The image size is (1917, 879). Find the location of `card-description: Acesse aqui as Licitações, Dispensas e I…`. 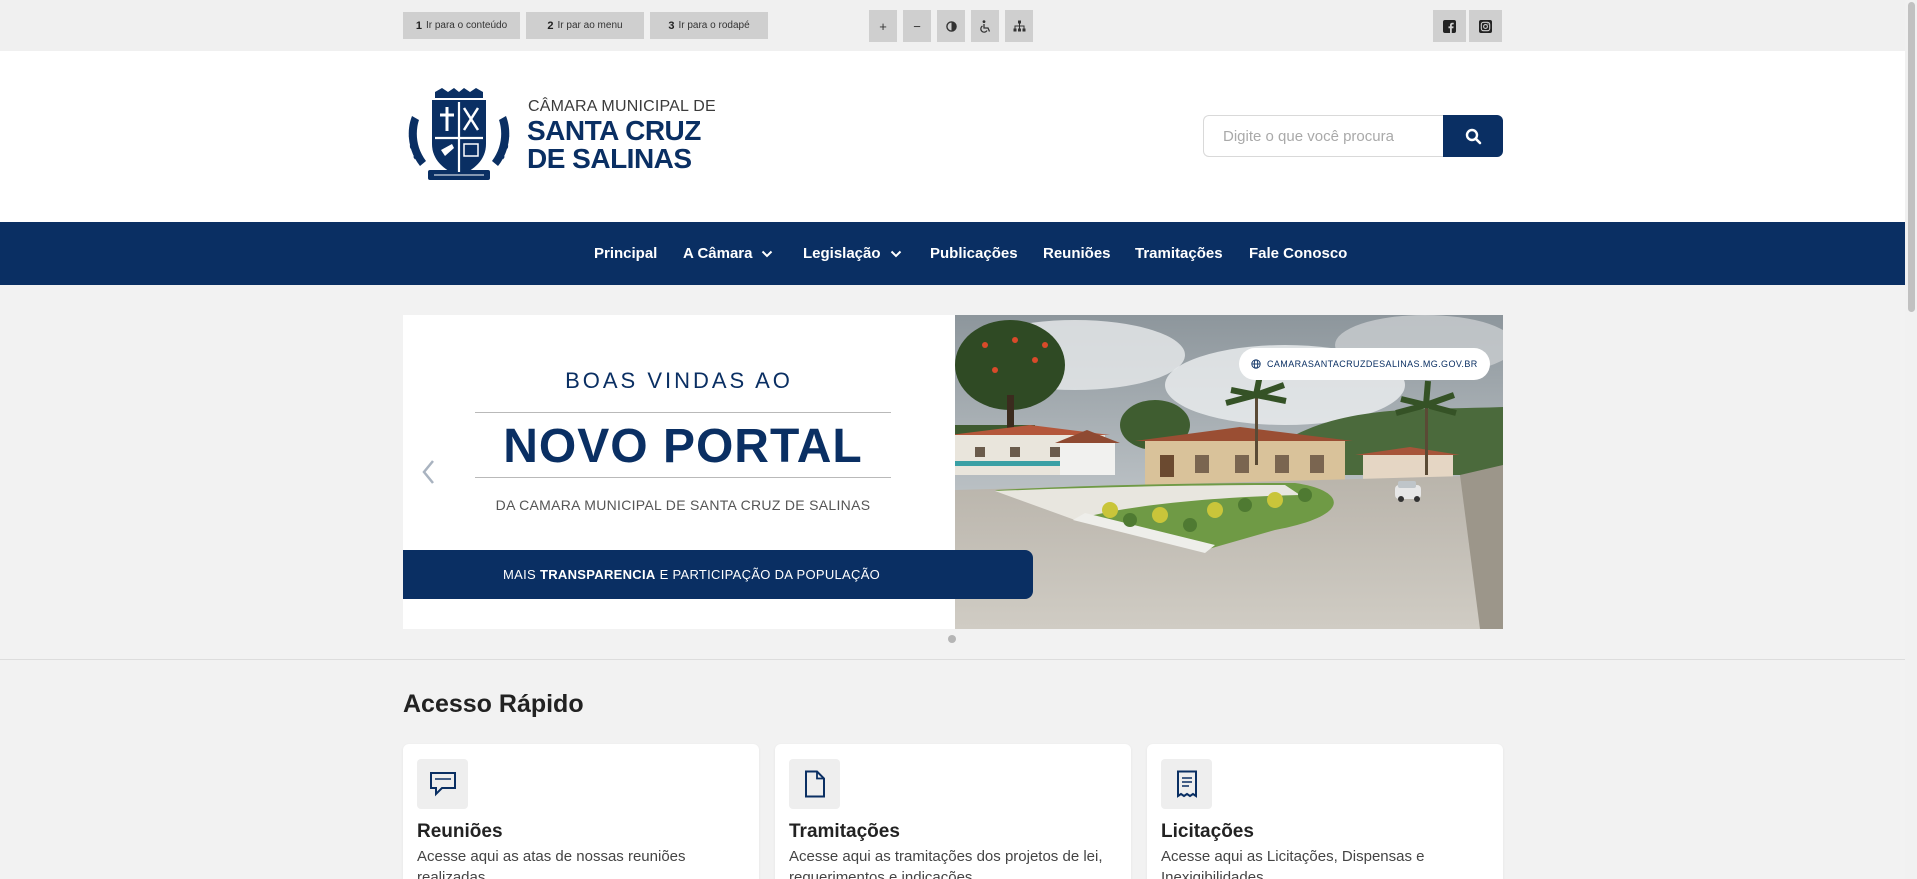

card-description: Acesse aqui as Licitações, Dispensas e I… is located at coordinates (1293, 863).